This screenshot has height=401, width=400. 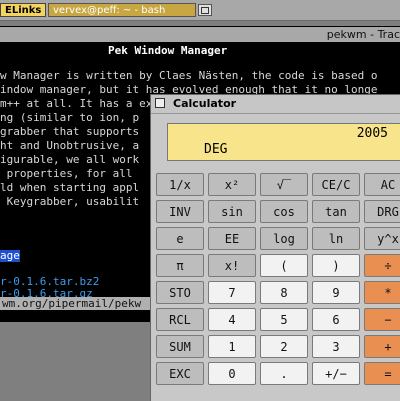 I want to click on calc-button: e, so click(x=180, y=238).